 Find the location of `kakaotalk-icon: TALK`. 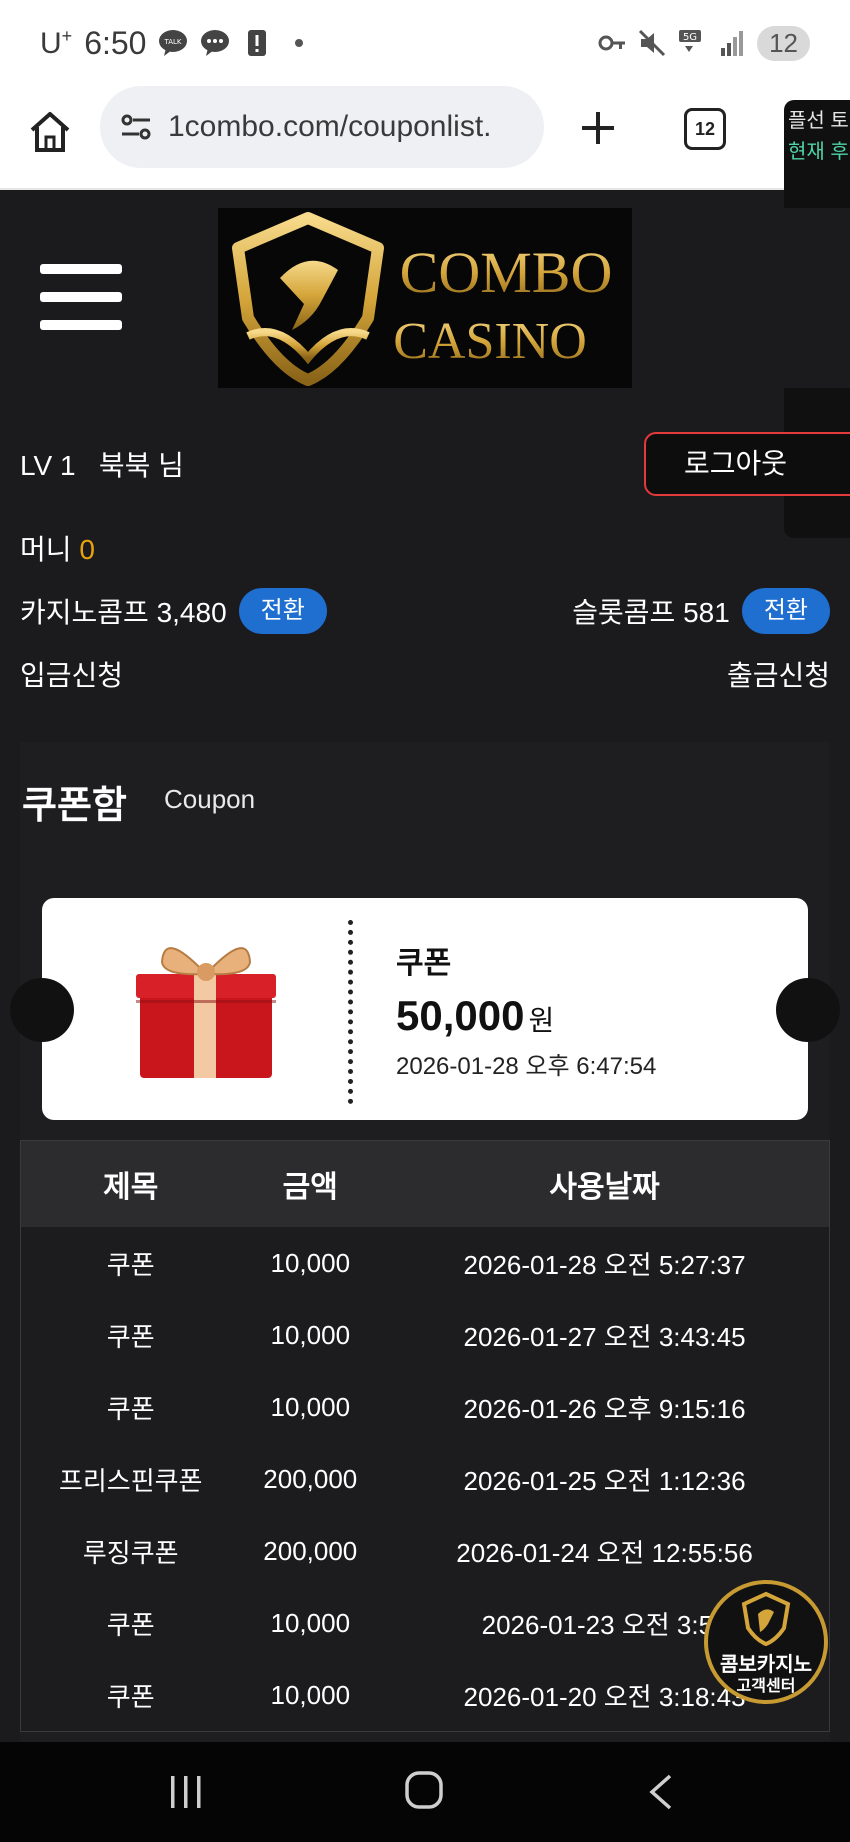

kakaotalk-icon: TALK is located at coordinates (173, 43).